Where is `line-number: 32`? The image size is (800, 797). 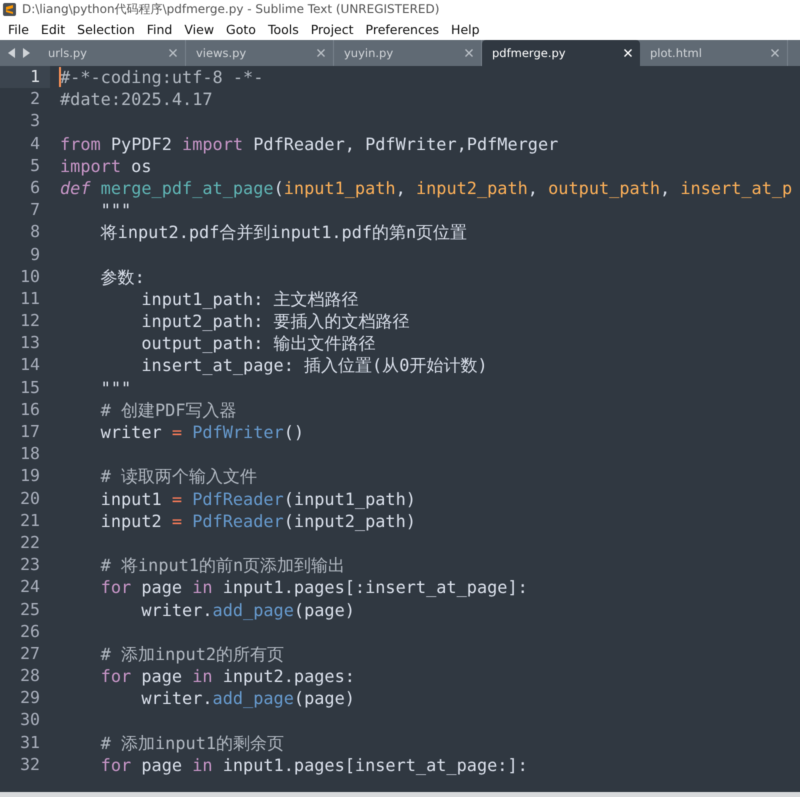
line-number: 32 is located at coordinates (30, 765).